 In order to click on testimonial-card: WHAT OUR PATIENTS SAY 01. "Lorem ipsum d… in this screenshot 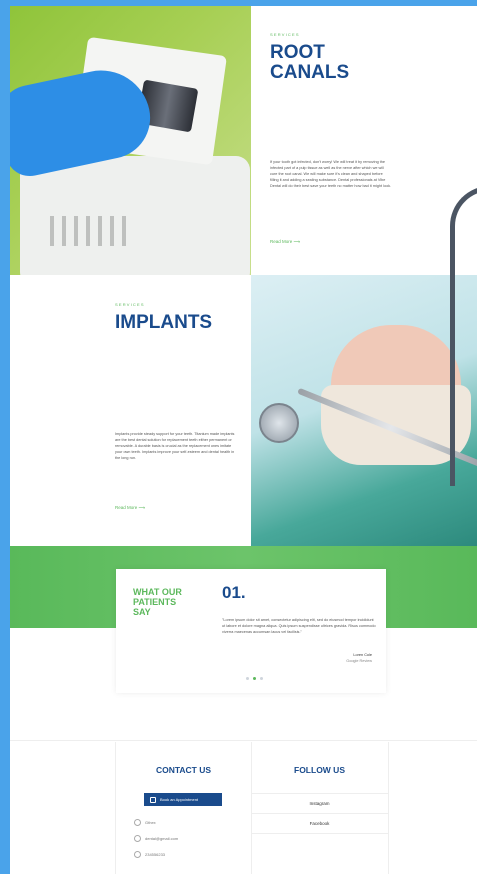, I will do `click(251, 631)`.